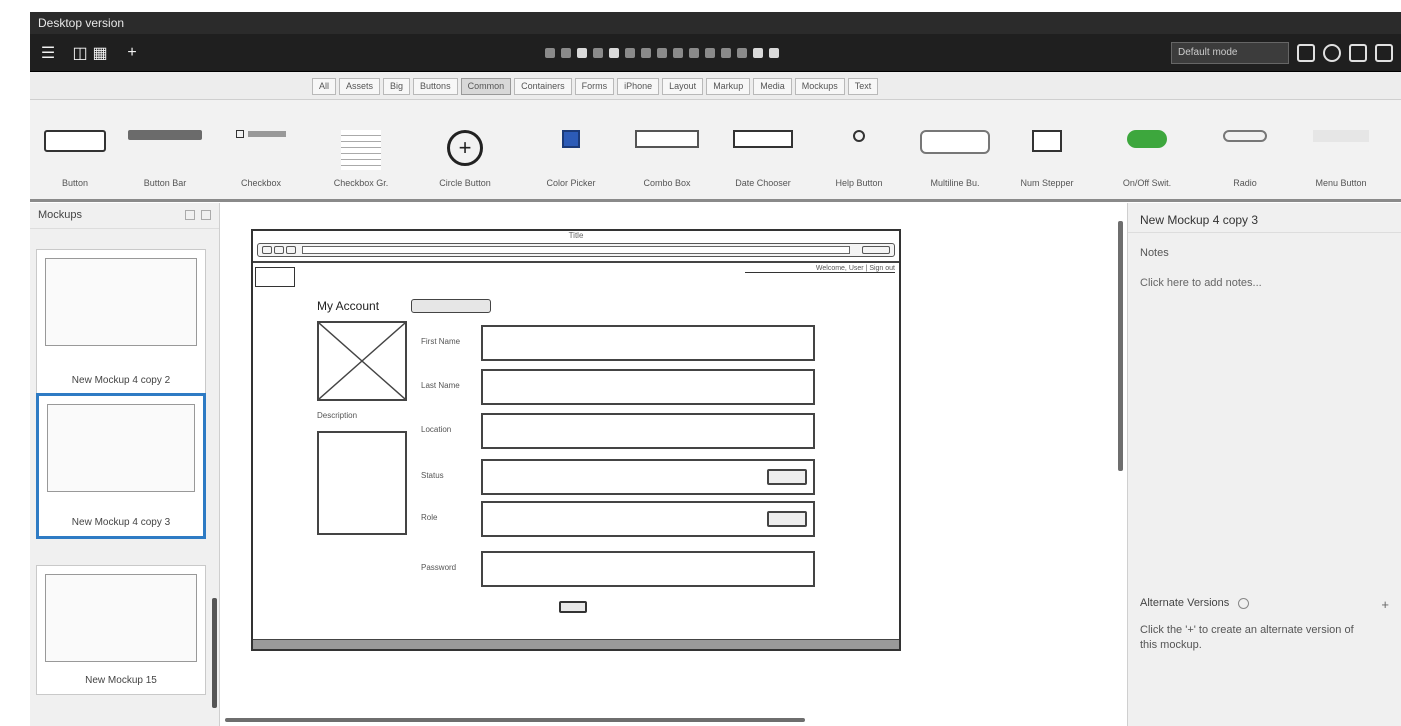 The image size is (1401, 726). What do you see at coordinates (190, 215) in the screenshot?
I see `collapse-icon` at bounding box center [190, 215].